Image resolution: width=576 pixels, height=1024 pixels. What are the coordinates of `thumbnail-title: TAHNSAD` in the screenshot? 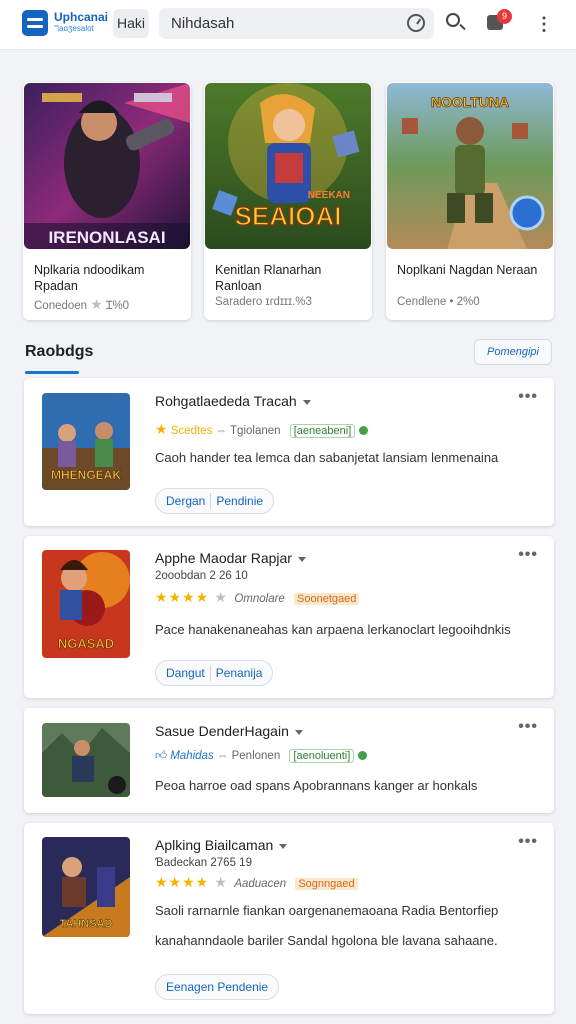 It's located at (86, 924).